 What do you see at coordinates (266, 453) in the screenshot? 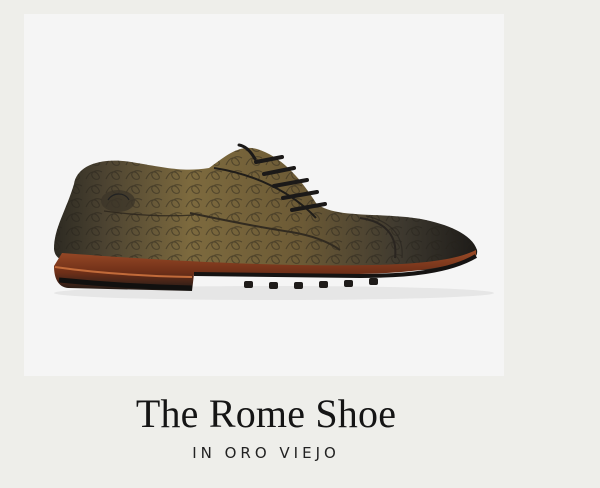
I see `product-subtitle: IN ORO VIEJO` at bounding box center [266, 453].